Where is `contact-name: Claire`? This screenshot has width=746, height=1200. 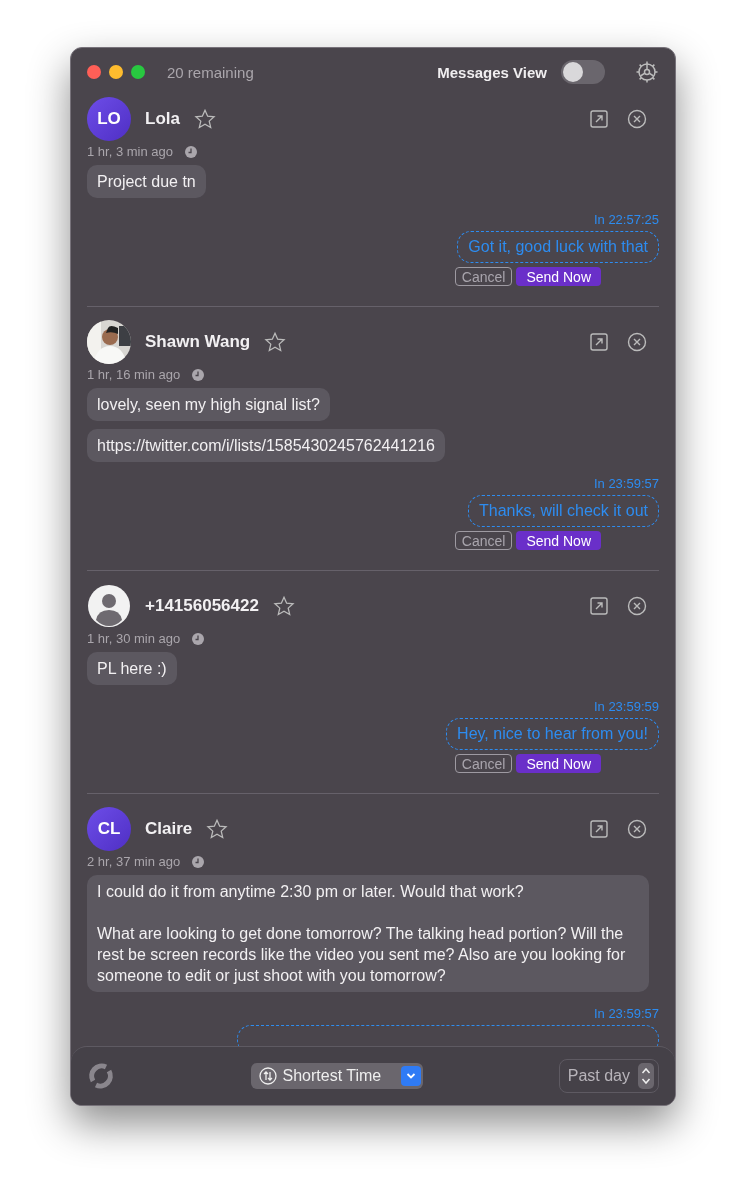 contact-name: Claire is located at coordinates (169, 829).